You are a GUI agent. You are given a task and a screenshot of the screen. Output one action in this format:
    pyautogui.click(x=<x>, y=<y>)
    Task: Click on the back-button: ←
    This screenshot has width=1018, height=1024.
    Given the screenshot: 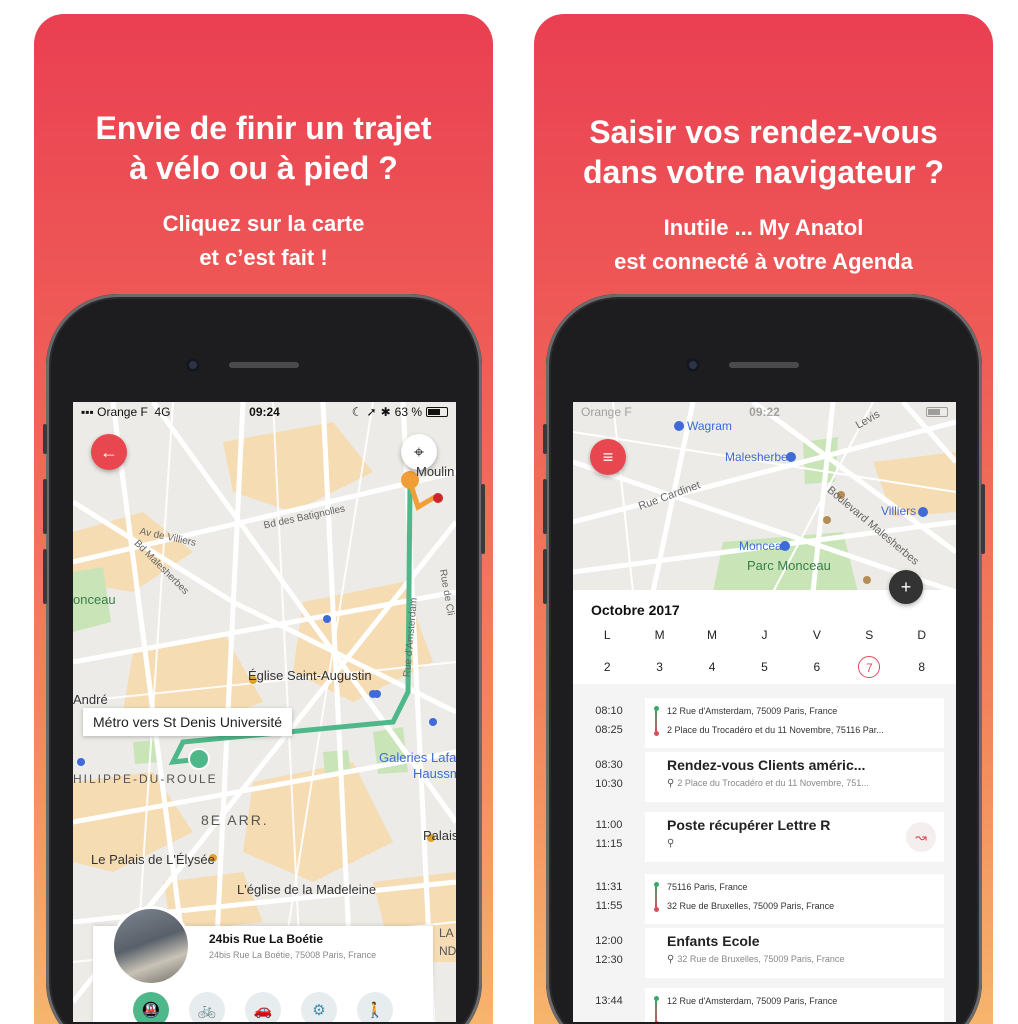 What is the action you would take?
    pyautogui.click(x=109, y=452)
    